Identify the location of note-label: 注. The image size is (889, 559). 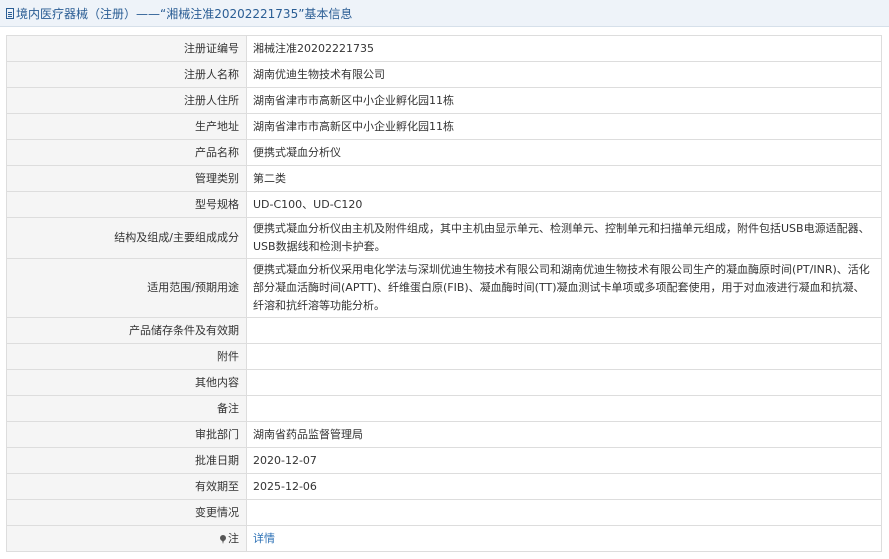
(233, 538).